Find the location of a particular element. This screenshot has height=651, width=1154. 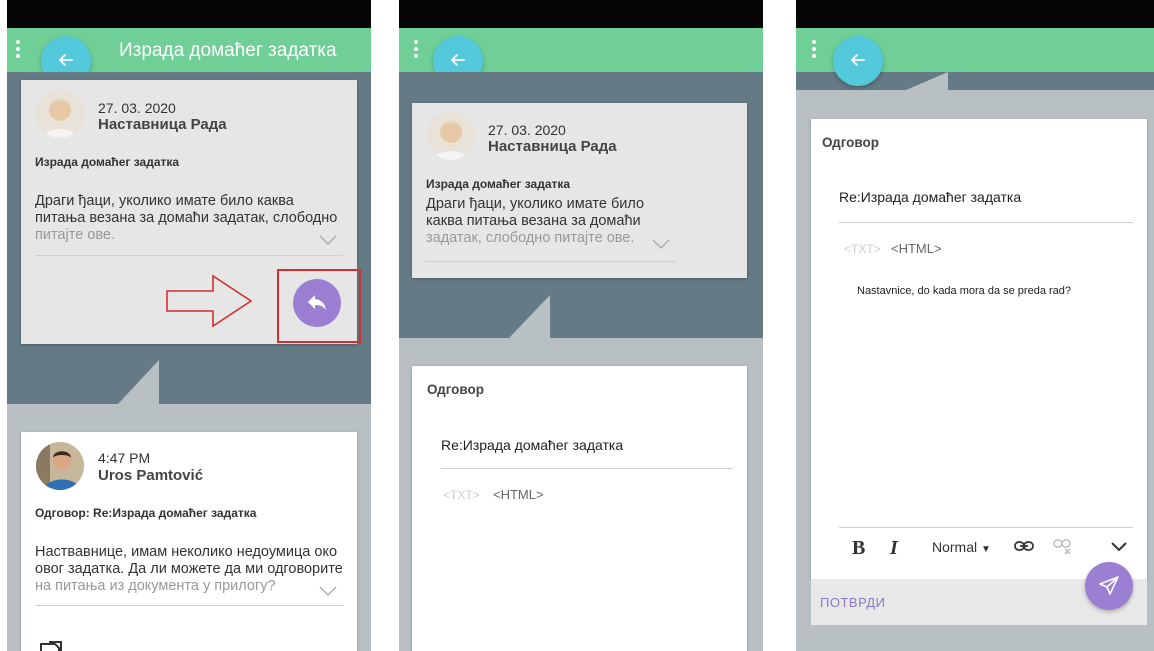

unlink-icon is located at coordinates (1063, 546).